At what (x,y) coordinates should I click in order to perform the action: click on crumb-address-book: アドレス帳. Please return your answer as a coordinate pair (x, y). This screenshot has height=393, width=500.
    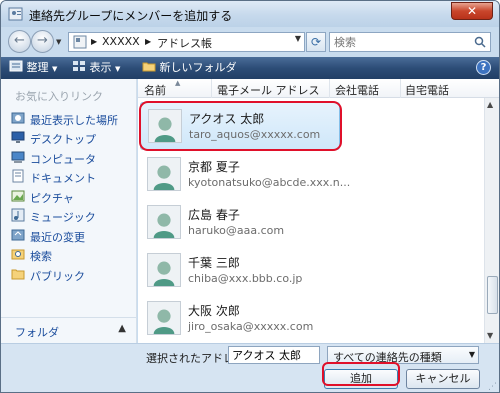
    Looking at the image, I should click on (184, 43).